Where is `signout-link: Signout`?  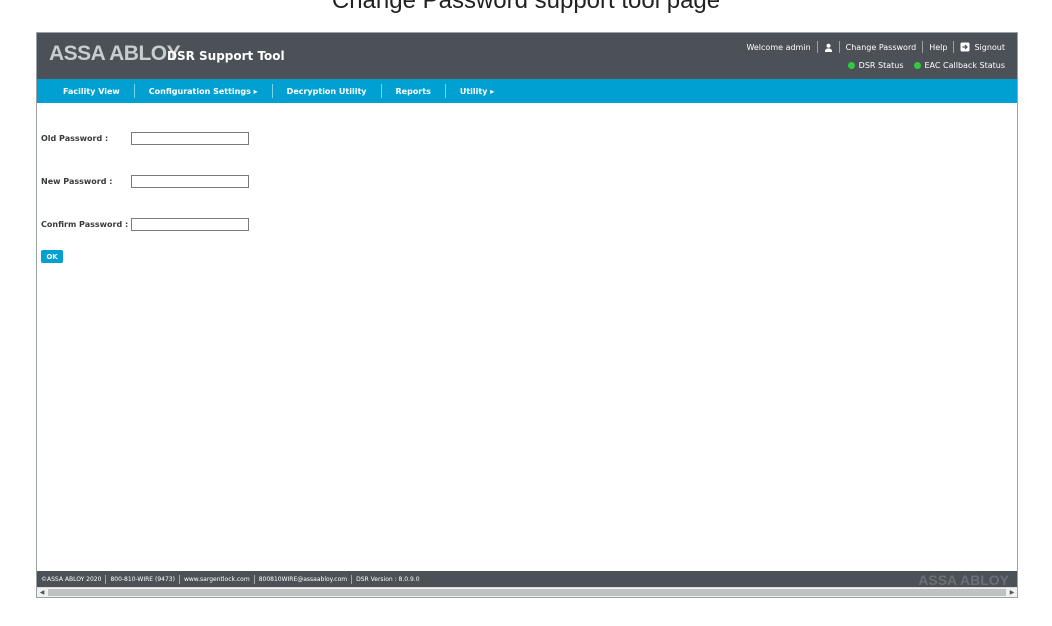 signout-link: Signout is located at coordinates (989, 47).